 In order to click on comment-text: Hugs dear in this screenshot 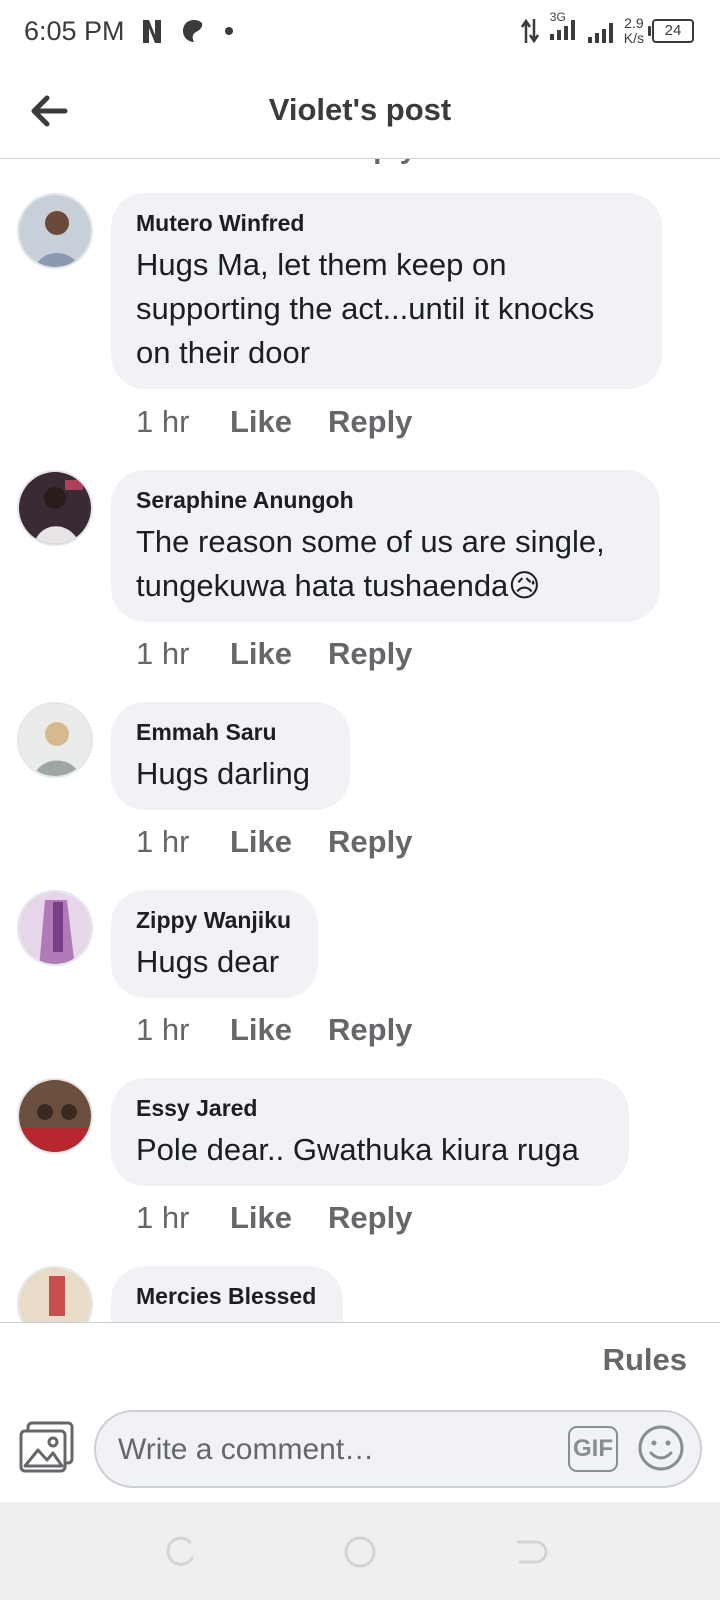, I will do `click(208, 961)`.